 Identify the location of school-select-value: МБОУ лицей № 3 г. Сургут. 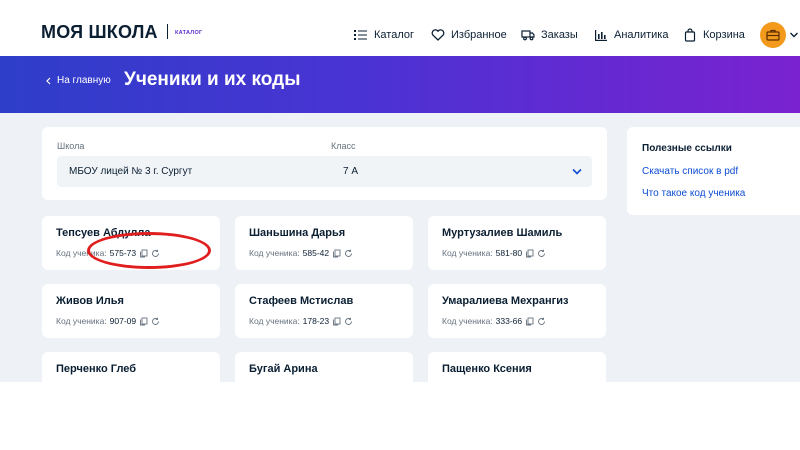
(131, 171).